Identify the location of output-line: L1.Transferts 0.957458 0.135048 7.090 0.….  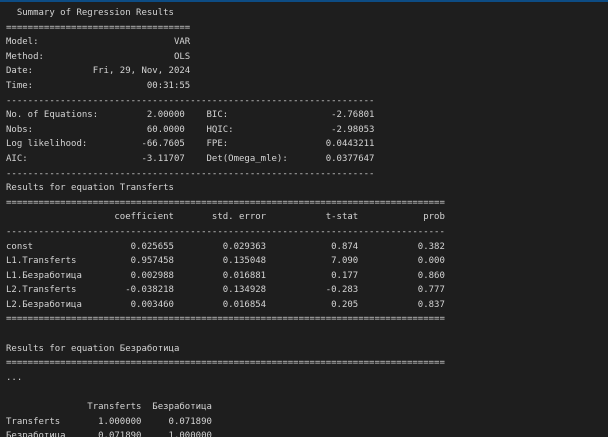
(225, 261).